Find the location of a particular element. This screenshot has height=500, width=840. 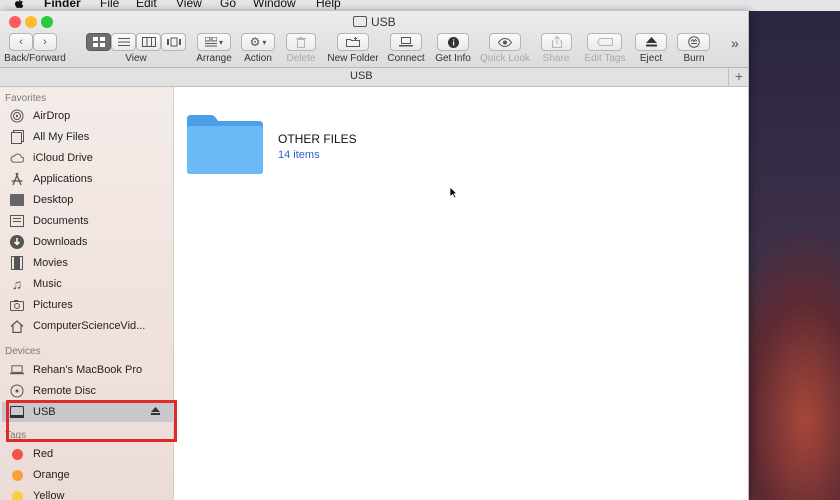

home-icon is located at coordinates (17, 326).